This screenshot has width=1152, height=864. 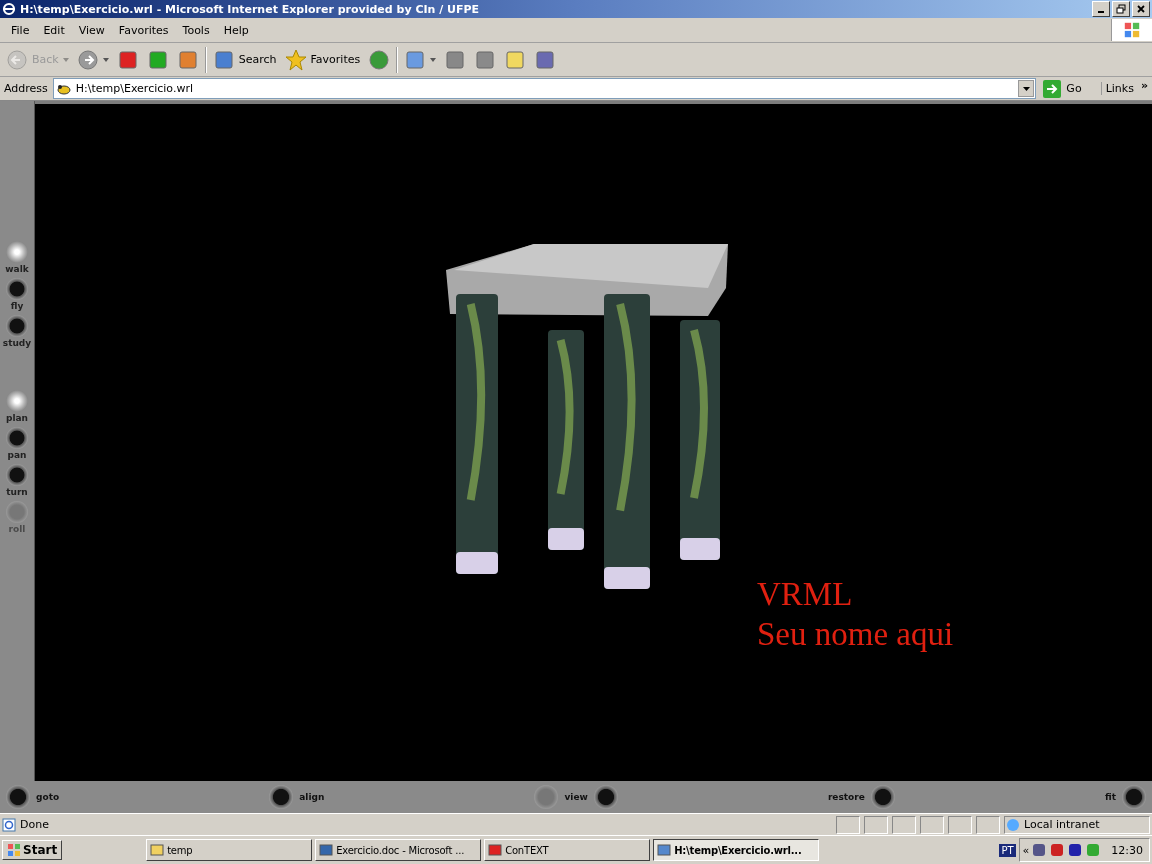 I want to click on menu-item: Tools, so click(x=196, y=30).